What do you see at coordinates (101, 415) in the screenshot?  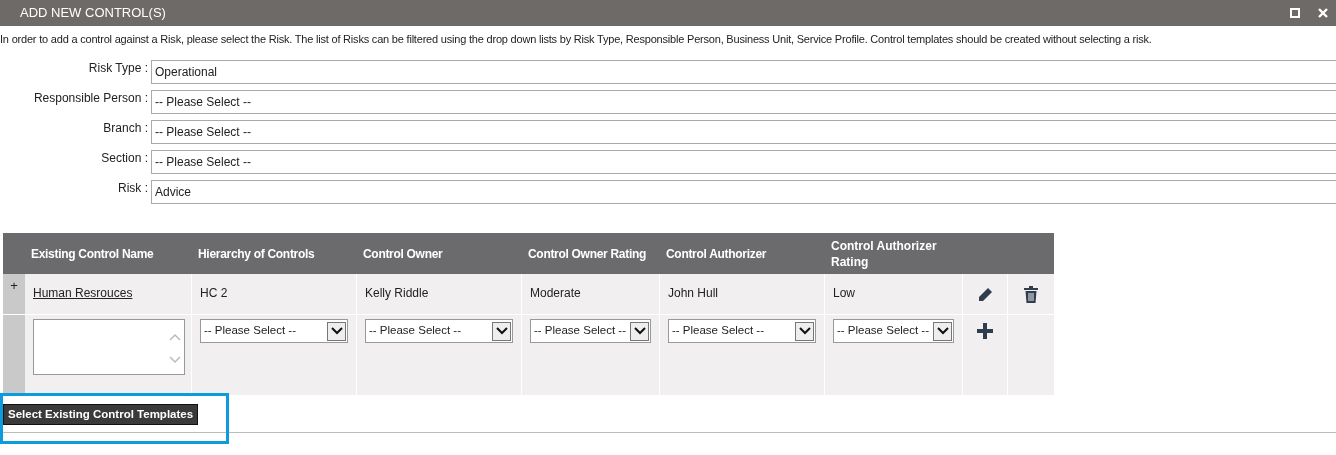 I see `templates-button: Select Existing Control Templates` at bounding box center [101, 415].